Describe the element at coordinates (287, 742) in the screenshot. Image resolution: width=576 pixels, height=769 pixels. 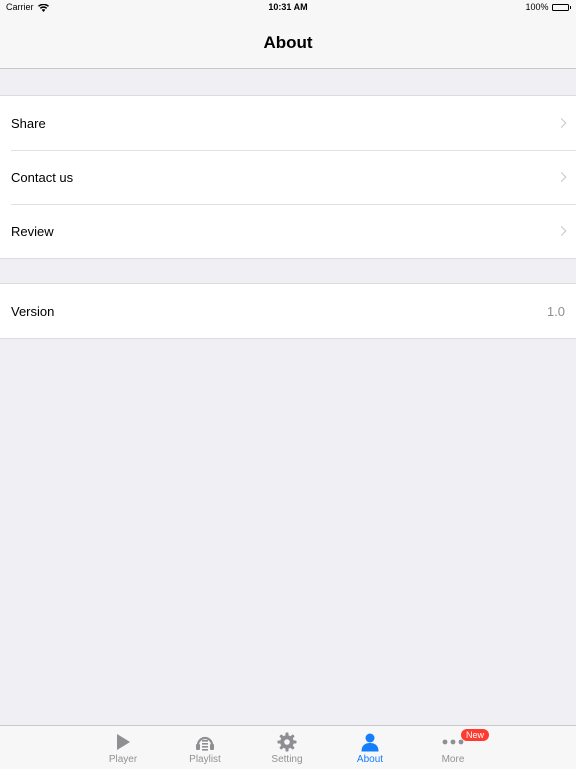
I see `gear-icon` at that location.